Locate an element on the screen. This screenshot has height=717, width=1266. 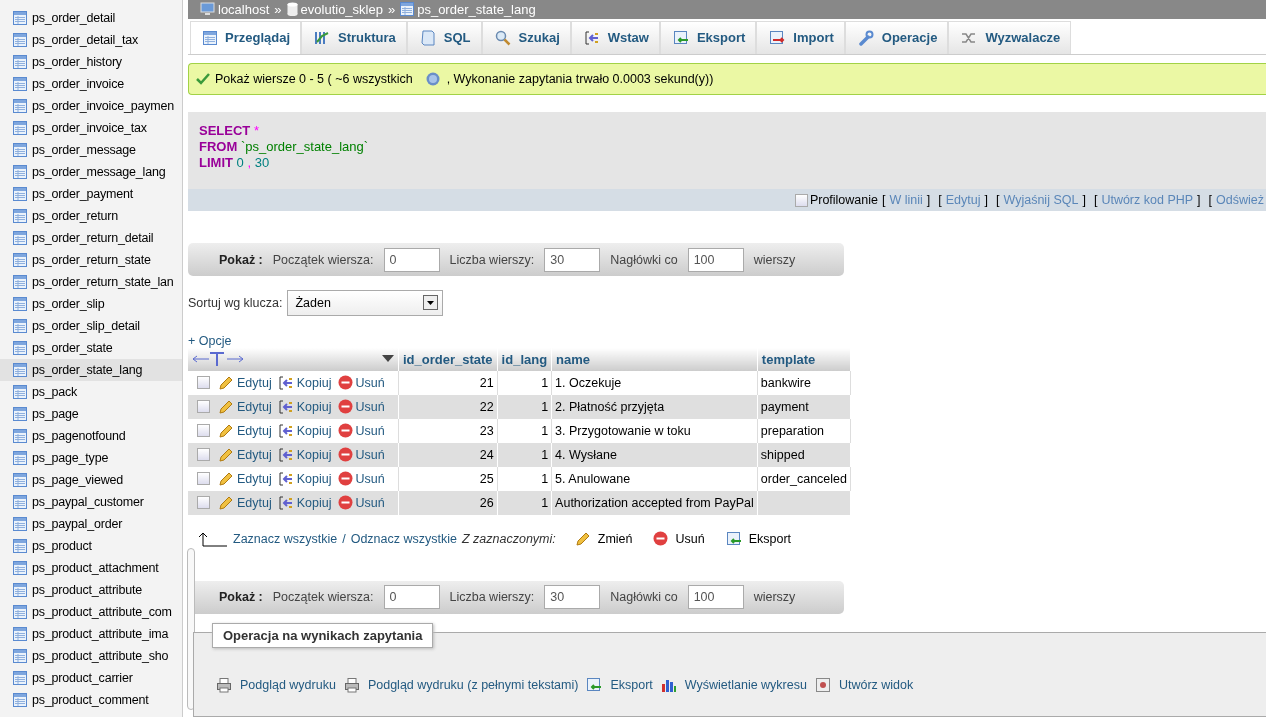
sidebar-item: ps_paypal_customer is located at coordinates (91, 502).